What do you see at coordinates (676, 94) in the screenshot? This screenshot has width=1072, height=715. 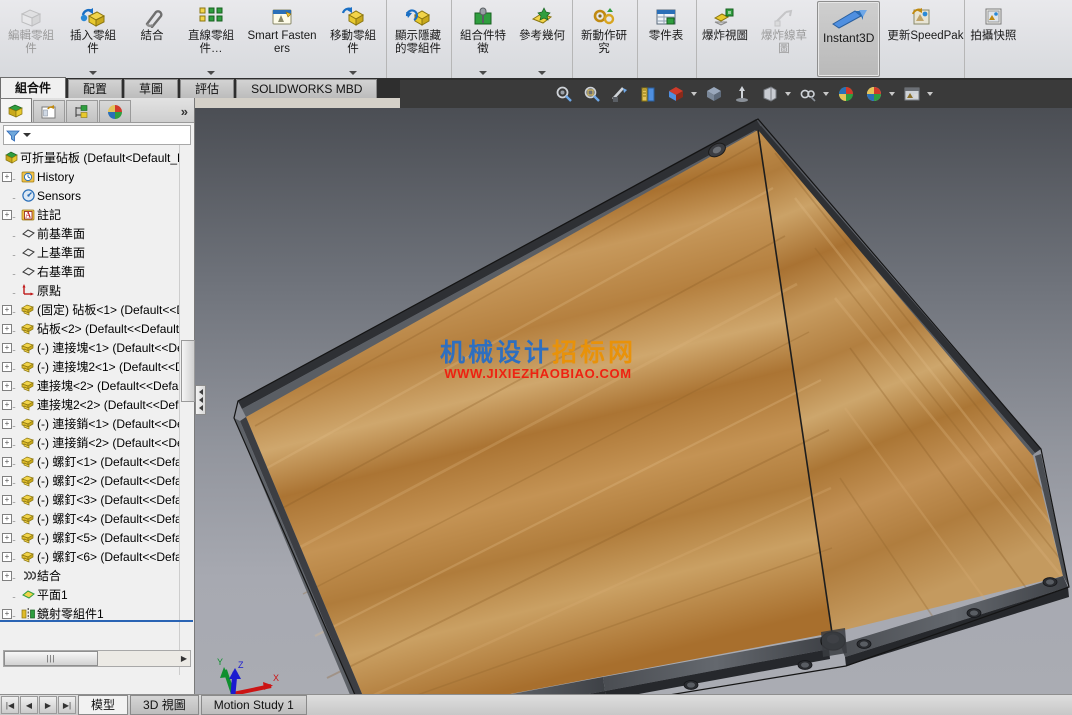 I see `display-style-icon` at bounding box center [676, 94].